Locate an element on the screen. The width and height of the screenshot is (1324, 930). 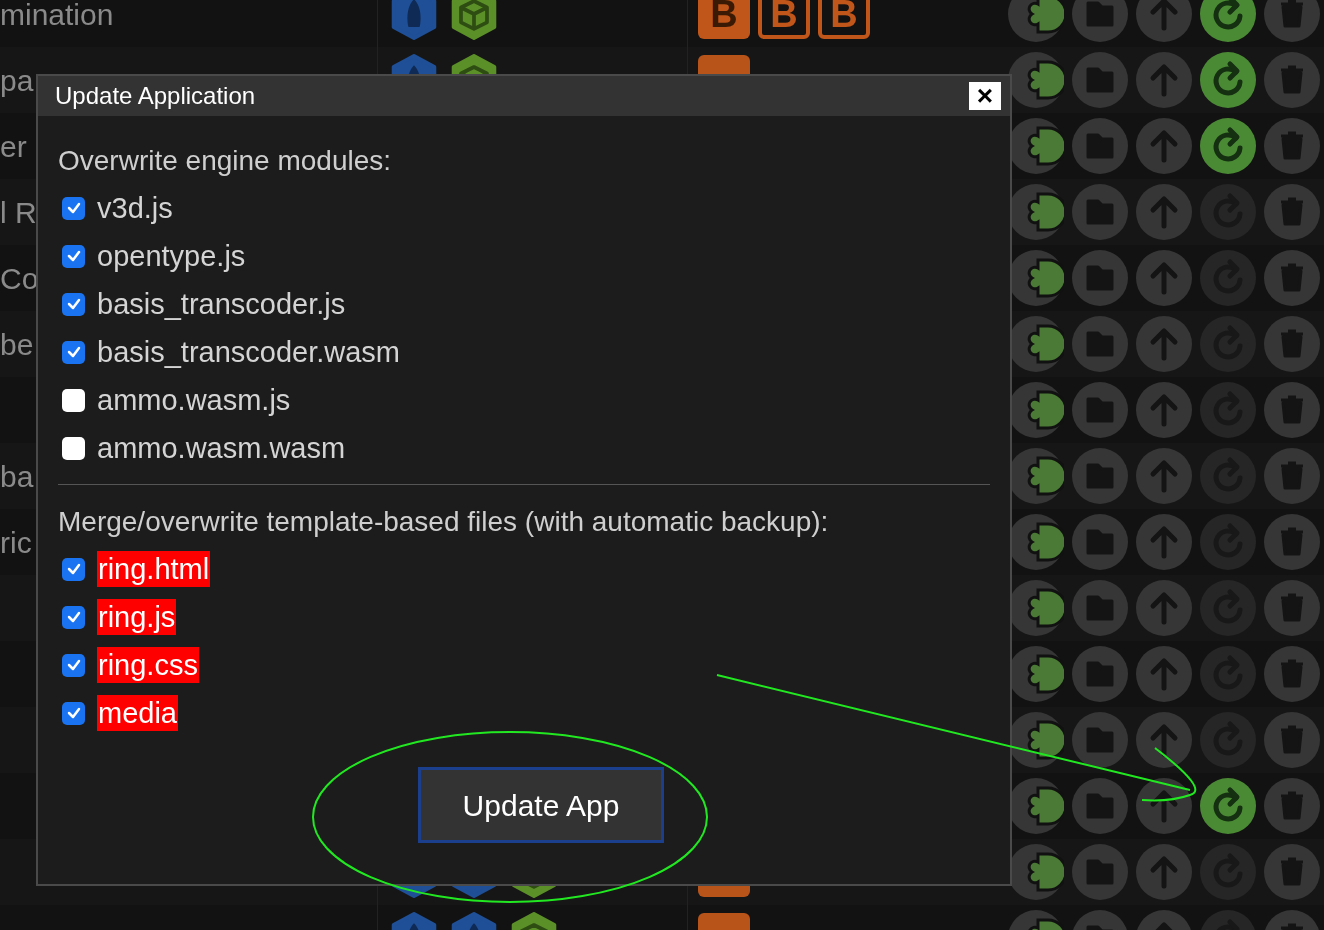
checkbox-label: media is located at coordinates (137, 713).